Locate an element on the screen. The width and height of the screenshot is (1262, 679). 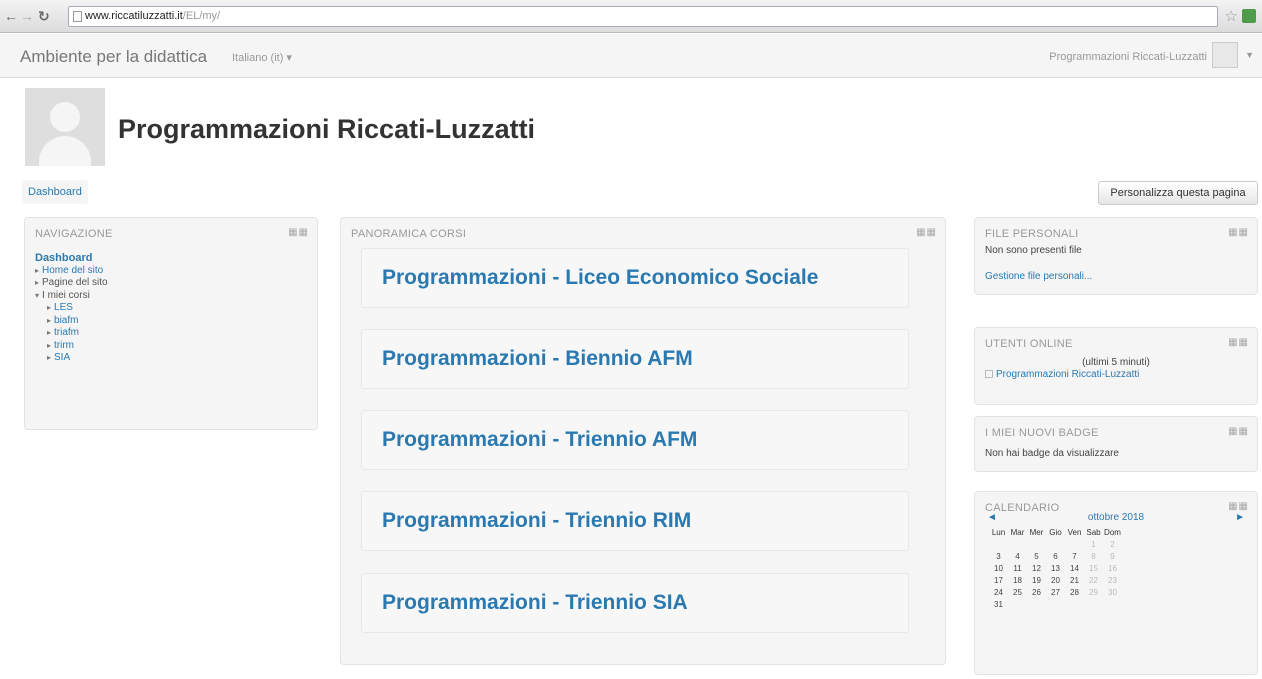
site-brand: Ambiente per la didattica is located at coordinates (113, 57).